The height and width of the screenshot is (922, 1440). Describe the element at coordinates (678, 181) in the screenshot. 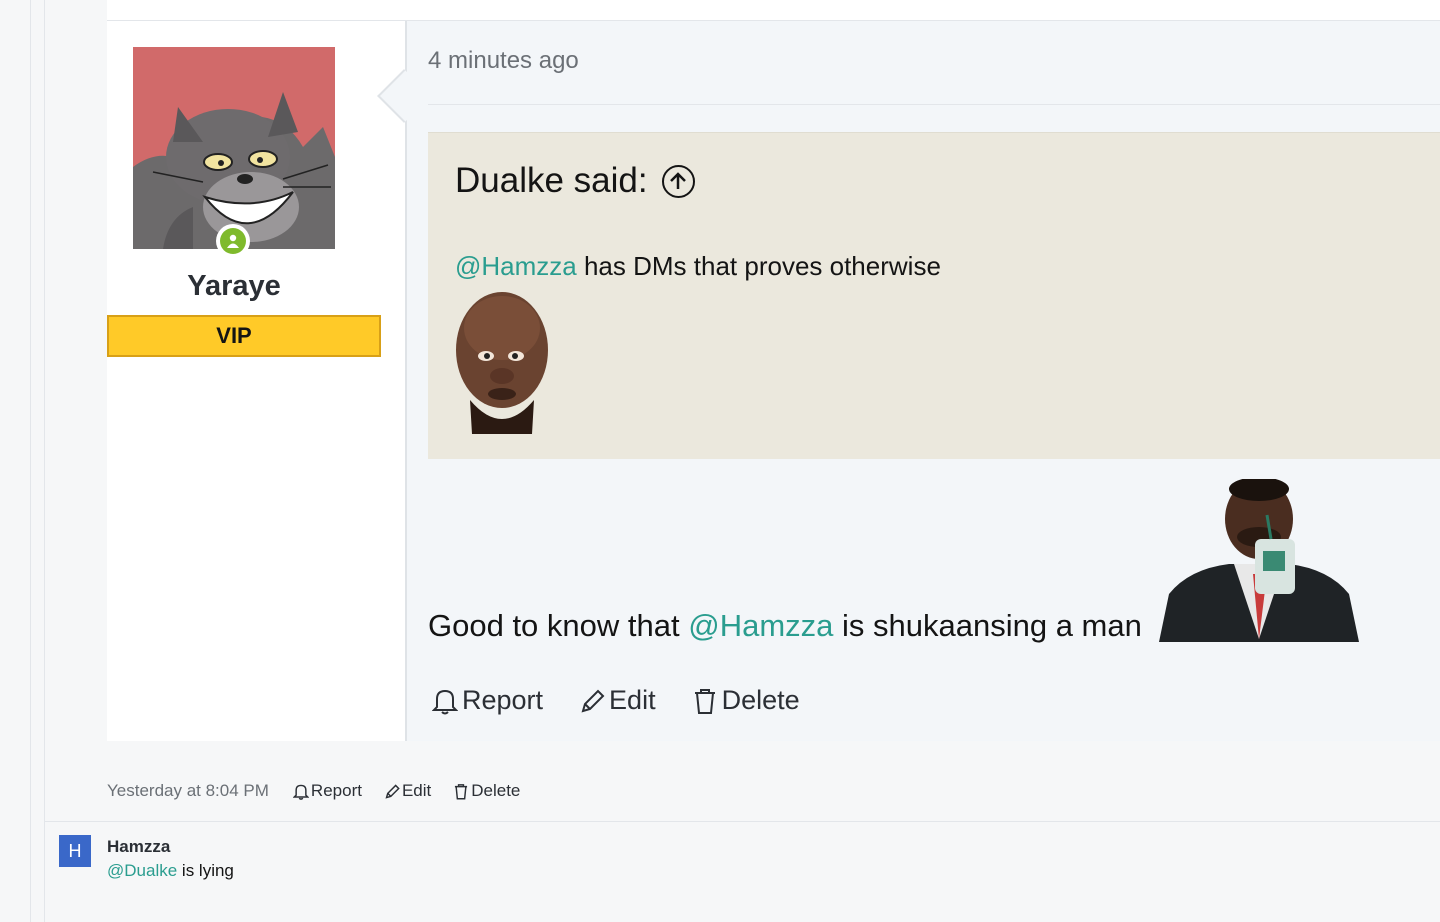

I see `arrow-up-circle-icon` at that location.